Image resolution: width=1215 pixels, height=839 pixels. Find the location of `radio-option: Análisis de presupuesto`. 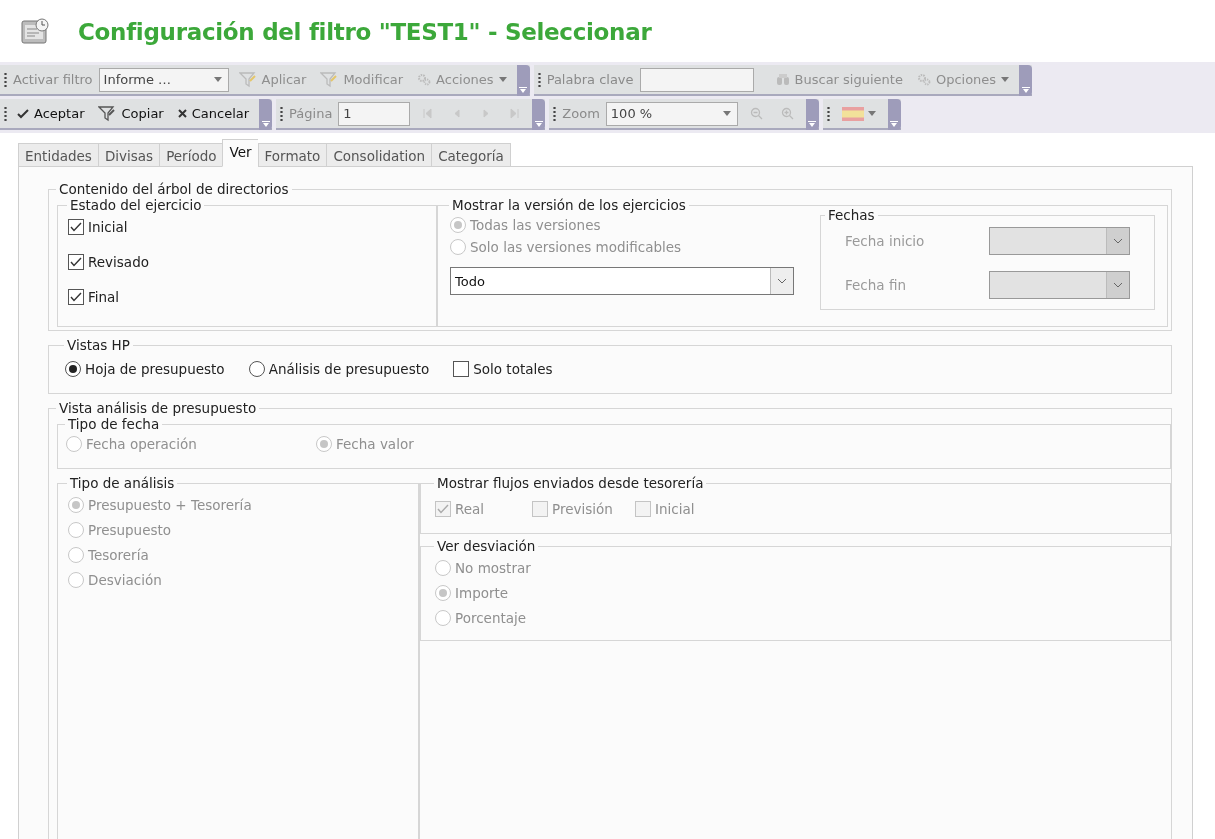

radio-option: Análisis de presupuesto is located at coordinates (339, 369).